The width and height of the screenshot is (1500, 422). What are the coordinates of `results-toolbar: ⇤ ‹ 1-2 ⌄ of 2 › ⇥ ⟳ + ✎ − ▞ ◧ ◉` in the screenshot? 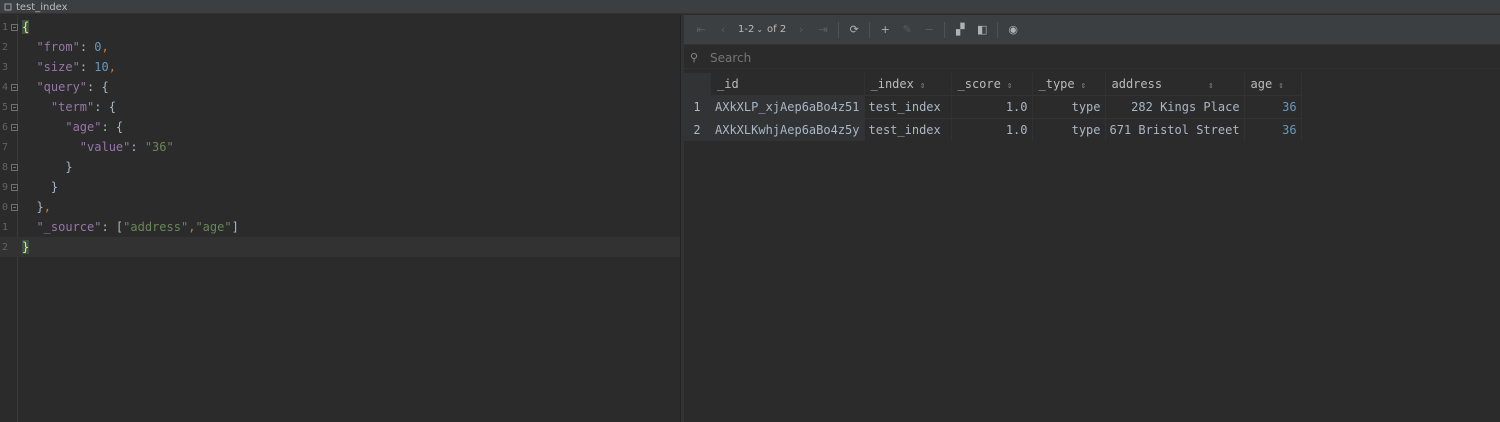 It's located at (1092, 30).